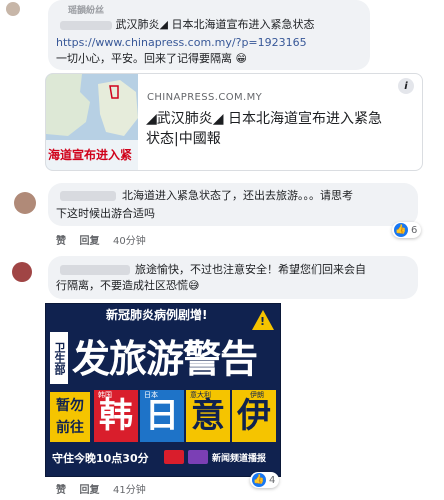  Describe the element at coordinates (151, 395) in the screenshot. I see `country-label: 日本` at that location.